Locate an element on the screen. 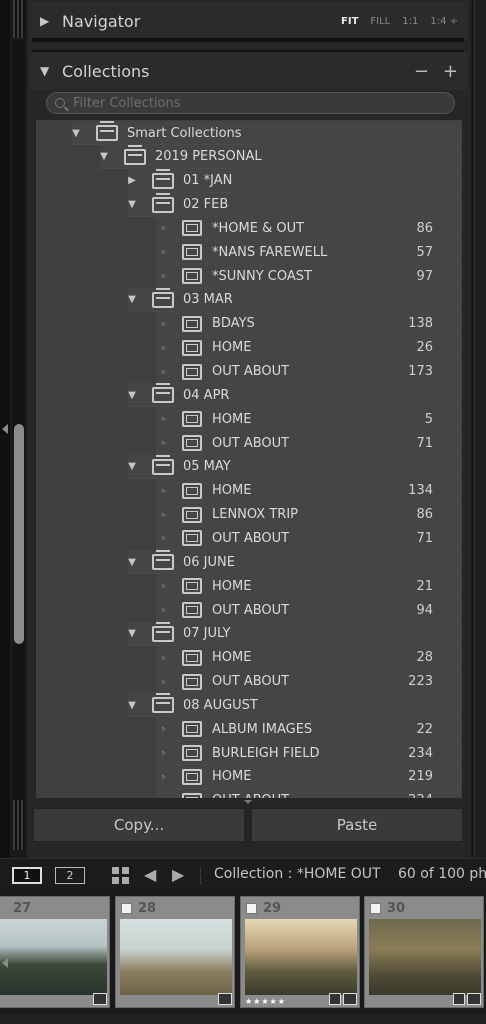 The height and width of the screenshot is (1024, 486). filmstrip-thumbnail: 30 is located at coordinates (424, 952).